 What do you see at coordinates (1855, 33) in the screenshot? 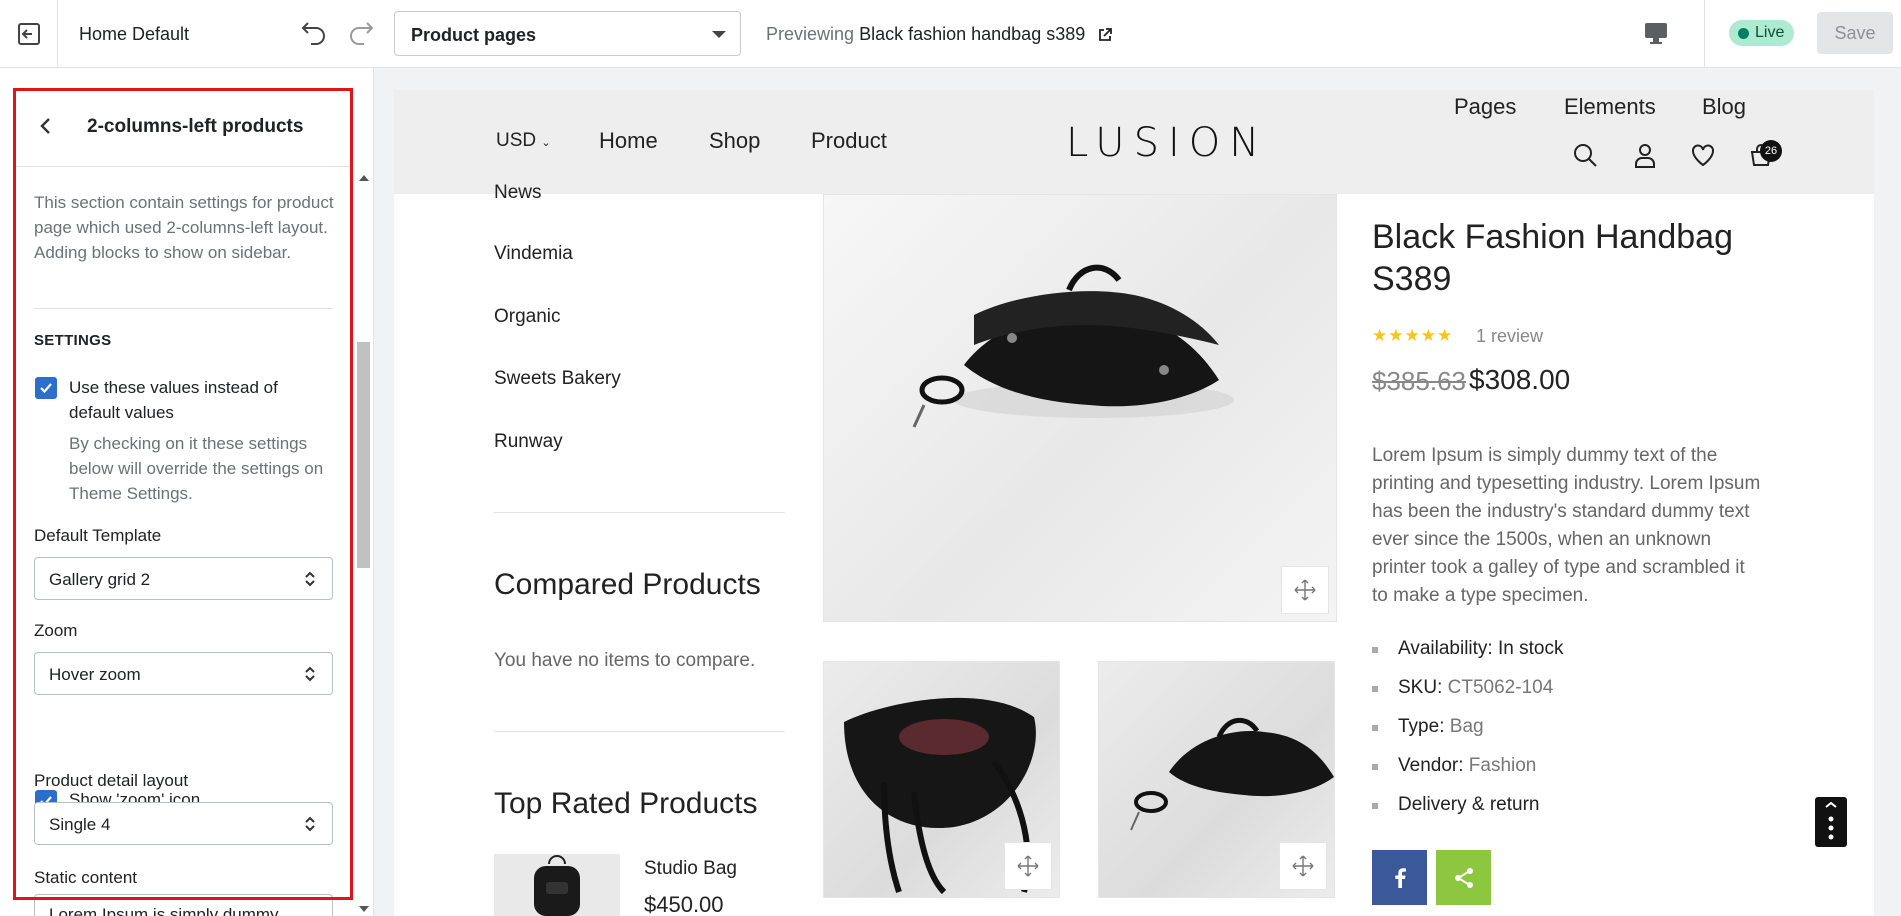
I see `save-button: Save` at bounding box center [1855, 33].